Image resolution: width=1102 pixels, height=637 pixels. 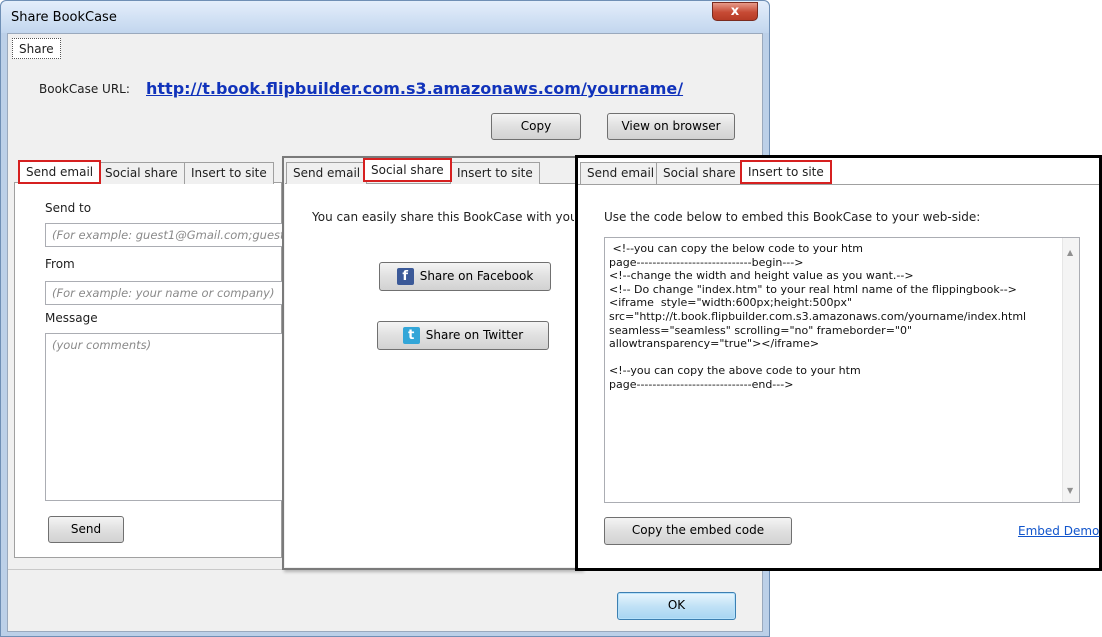 What do you see at coordinates (474, 335) in the screenshot?
I see `share-on-twitter-label: Share on Twitter` at bounding box center [474, 335].